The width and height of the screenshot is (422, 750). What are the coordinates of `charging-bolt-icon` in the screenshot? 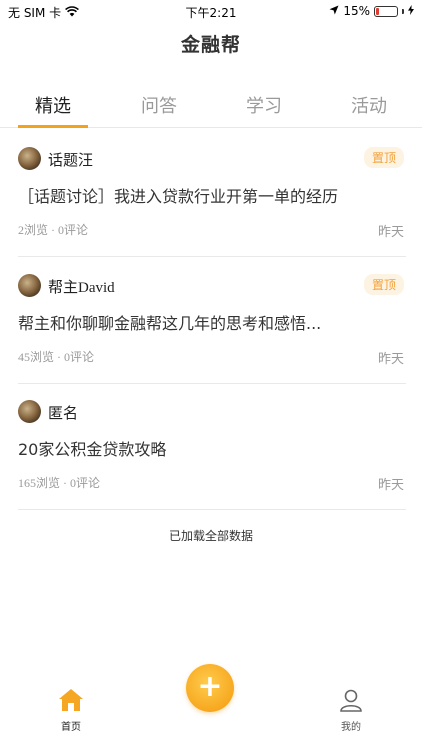 It's located at (411, 11).